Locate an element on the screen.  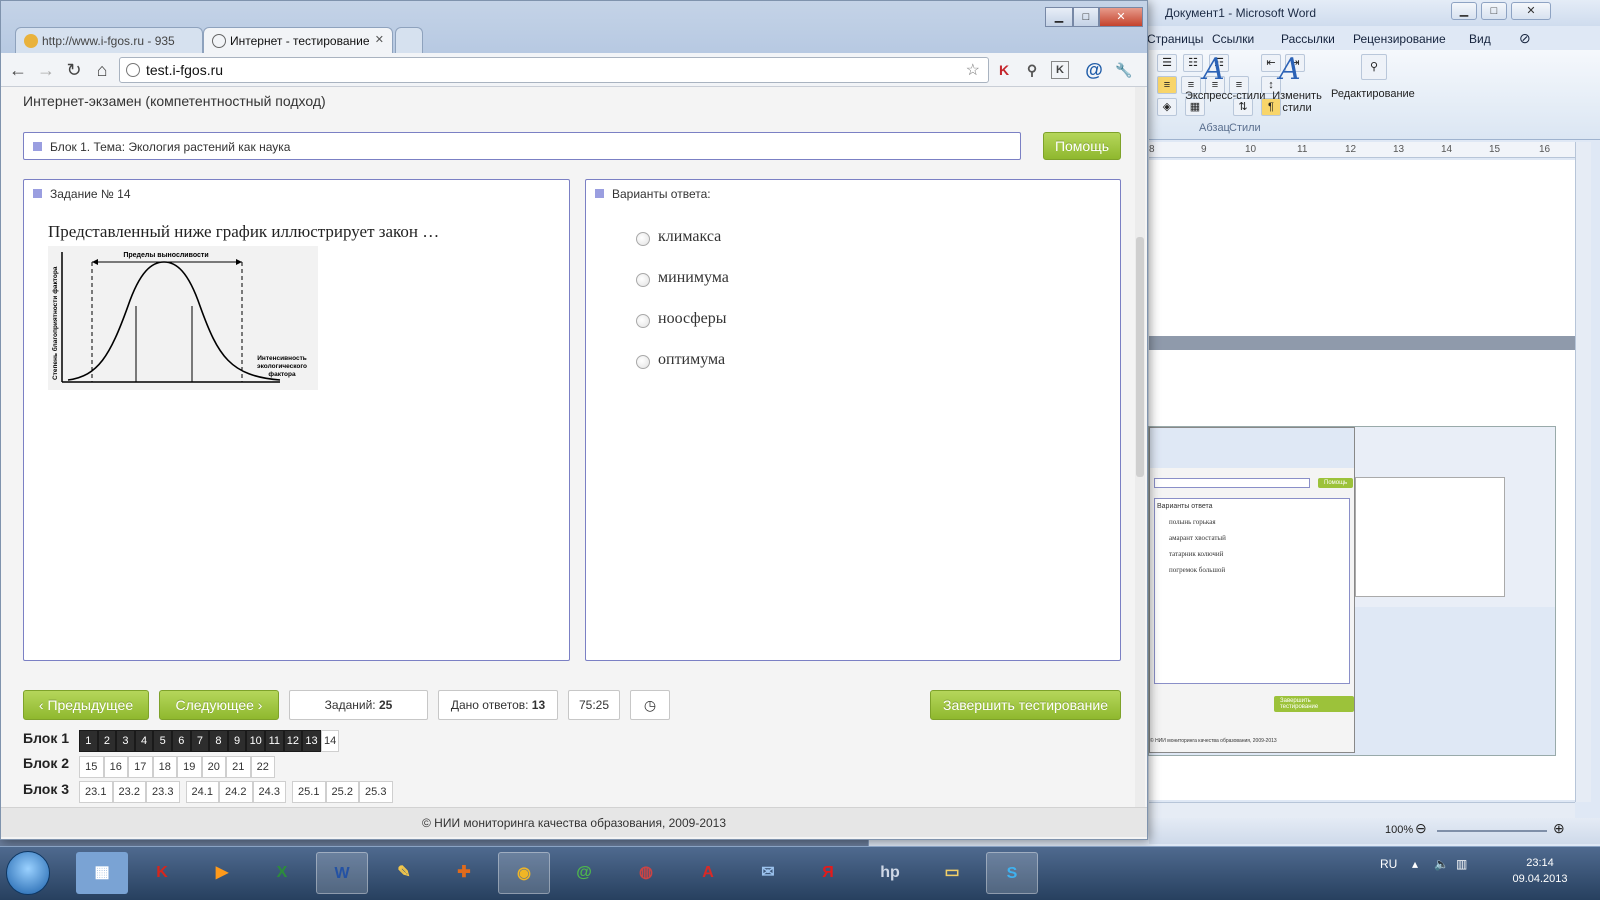
kaspersky-k-icon: K is located at coordinates (1060, 70).